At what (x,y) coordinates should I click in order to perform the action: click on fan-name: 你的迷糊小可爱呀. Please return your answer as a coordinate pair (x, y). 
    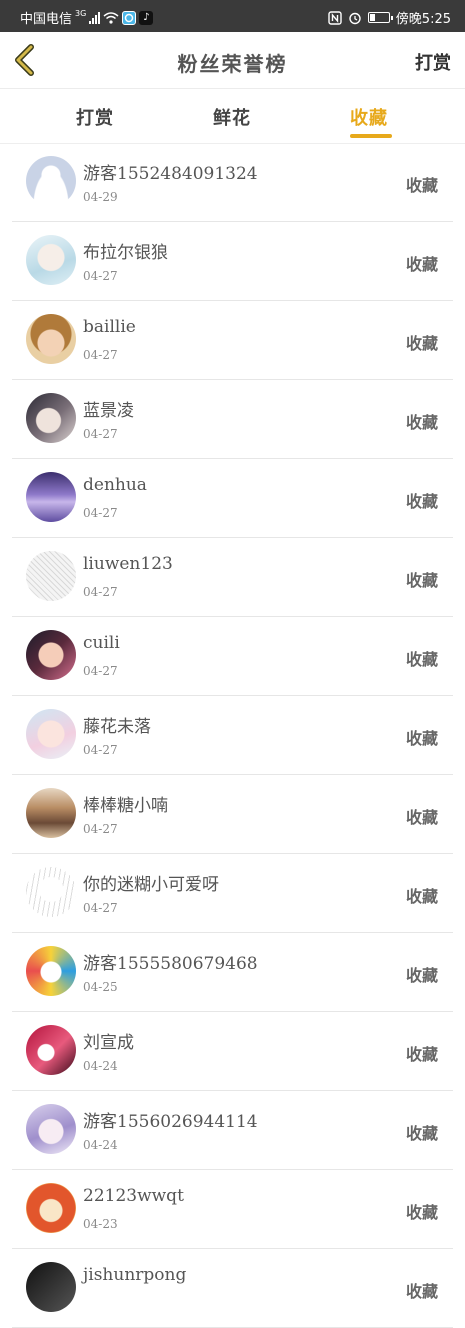
    Looking at the image, I should click on (151, 885).